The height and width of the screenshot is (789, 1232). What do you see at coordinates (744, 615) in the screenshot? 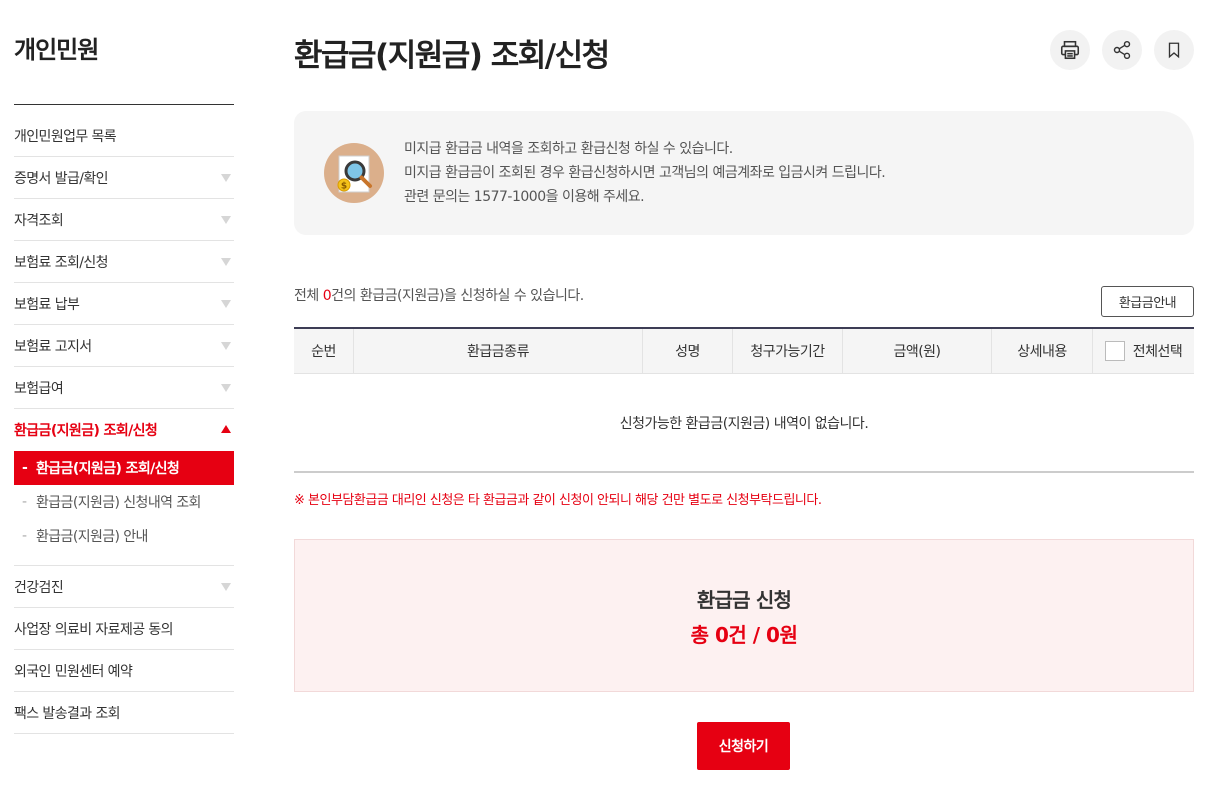
I see `apply-summary-box: 환급금 신청 총 0건 / 0원` at bounding box center [744, 615].